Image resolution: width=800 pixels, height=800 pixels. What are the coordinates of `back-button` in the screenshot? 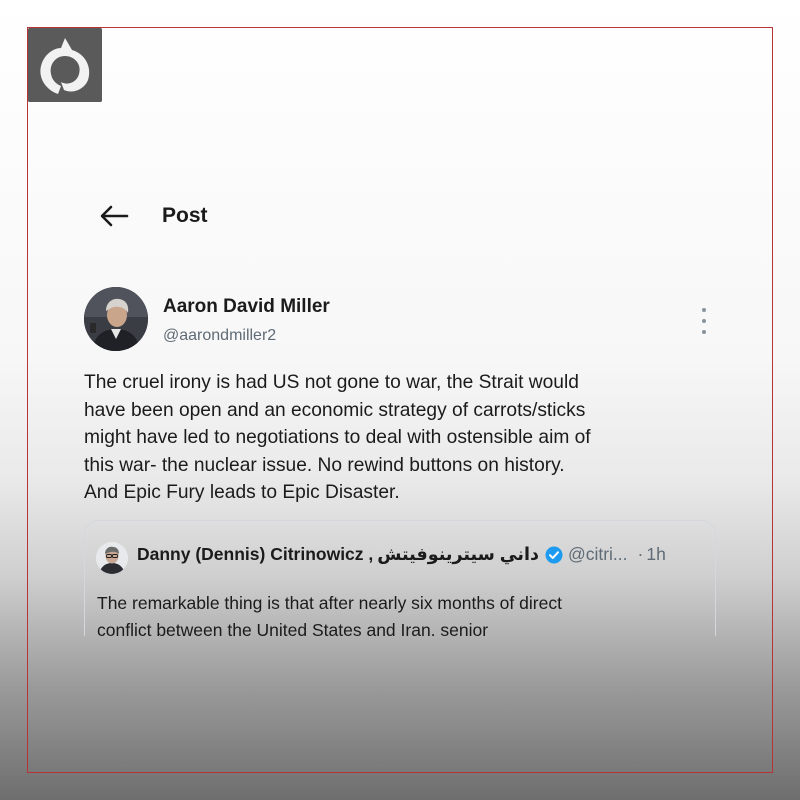 It's located at (114, 216).